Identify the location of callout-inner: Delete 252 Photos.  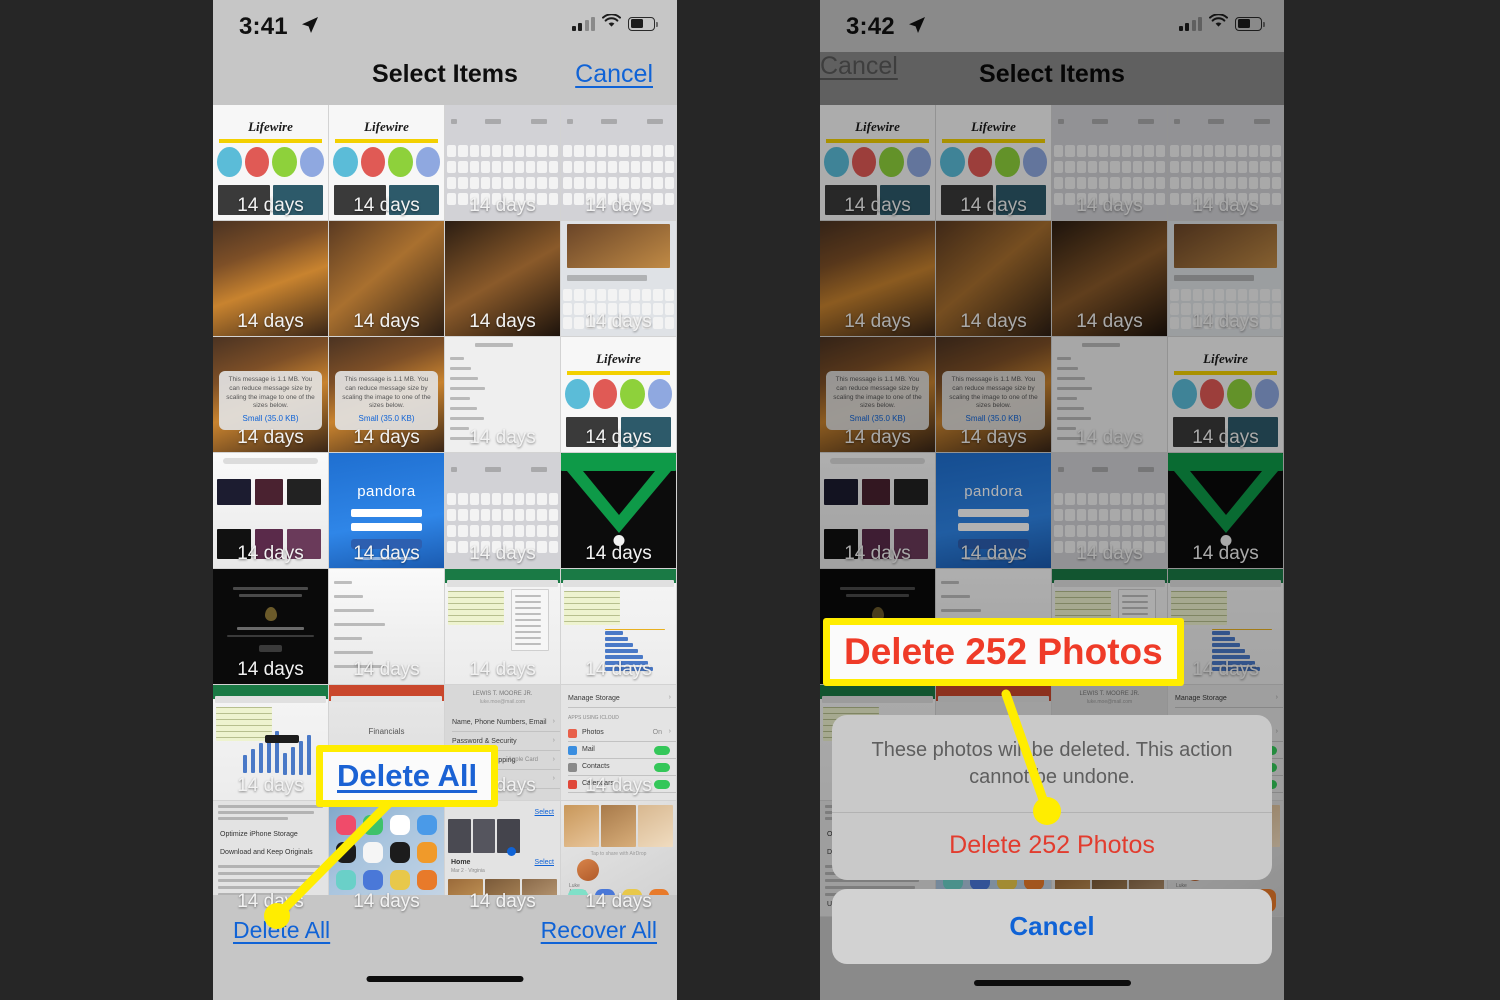
(1003, 652).